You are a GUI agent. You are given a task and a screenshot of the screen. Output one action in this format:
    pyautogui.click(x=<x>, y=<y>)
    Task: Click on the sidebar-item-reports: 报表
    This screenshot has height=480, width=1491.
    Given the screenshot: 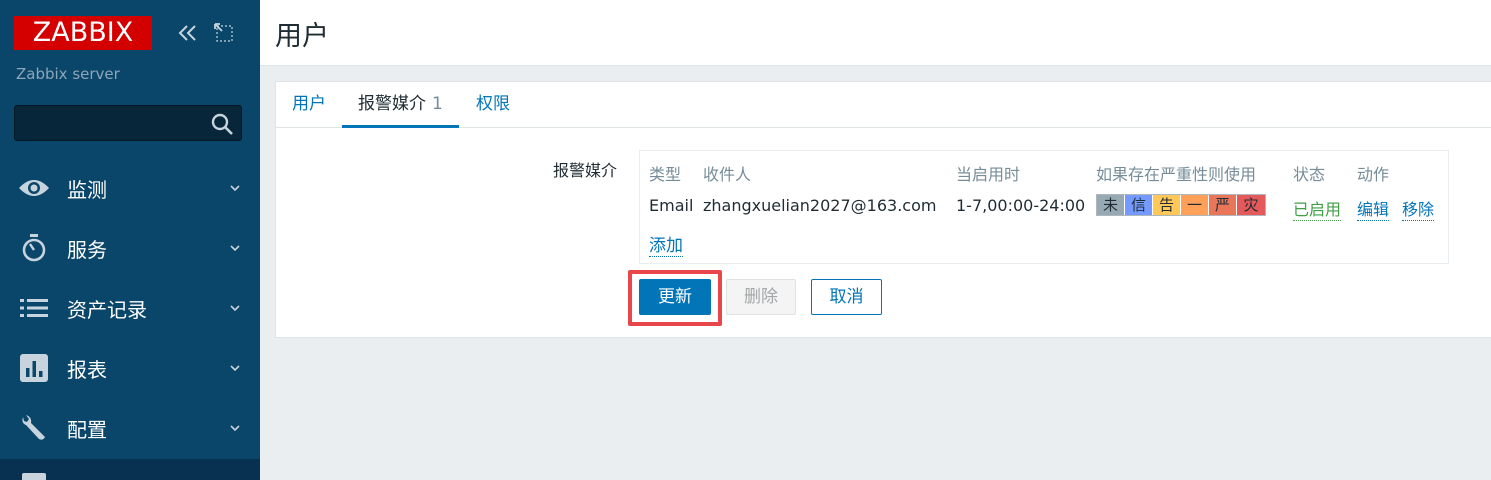 What is the action you would take?
    pyautogui.click(x=130, y=368)
    